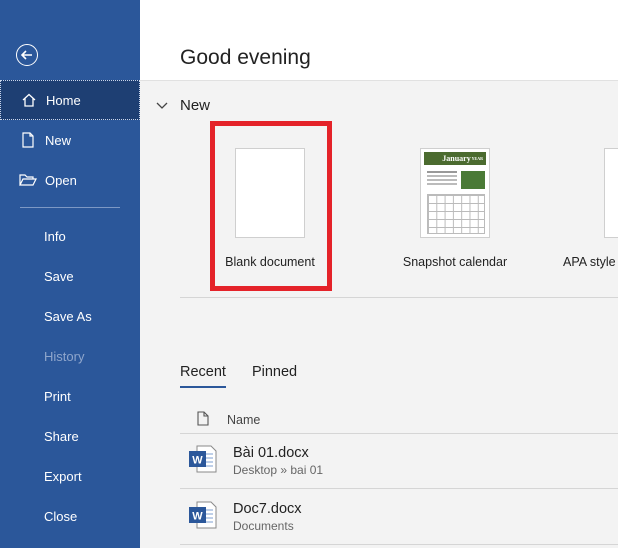  What do you see at coordinates (456, 214) in the screenshot?
I see `calendar-thumb-grid` at bounding box center [456, 214].